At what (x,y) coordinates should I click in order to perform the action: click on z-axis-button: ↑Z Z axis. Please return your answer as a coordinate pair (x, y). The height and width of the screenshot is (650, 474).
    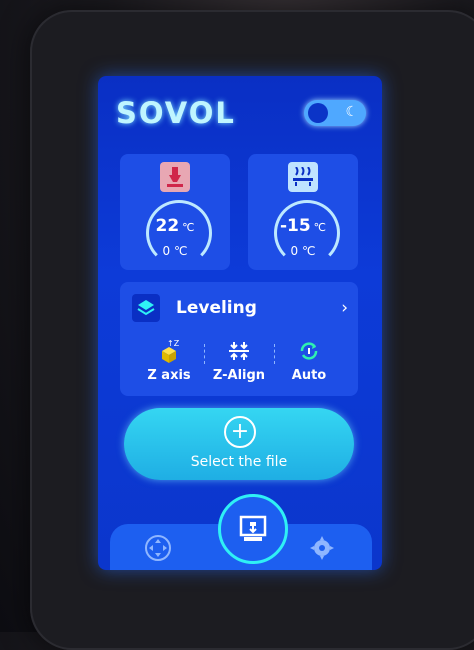
    Looking at the image, I should click on (169, 363).